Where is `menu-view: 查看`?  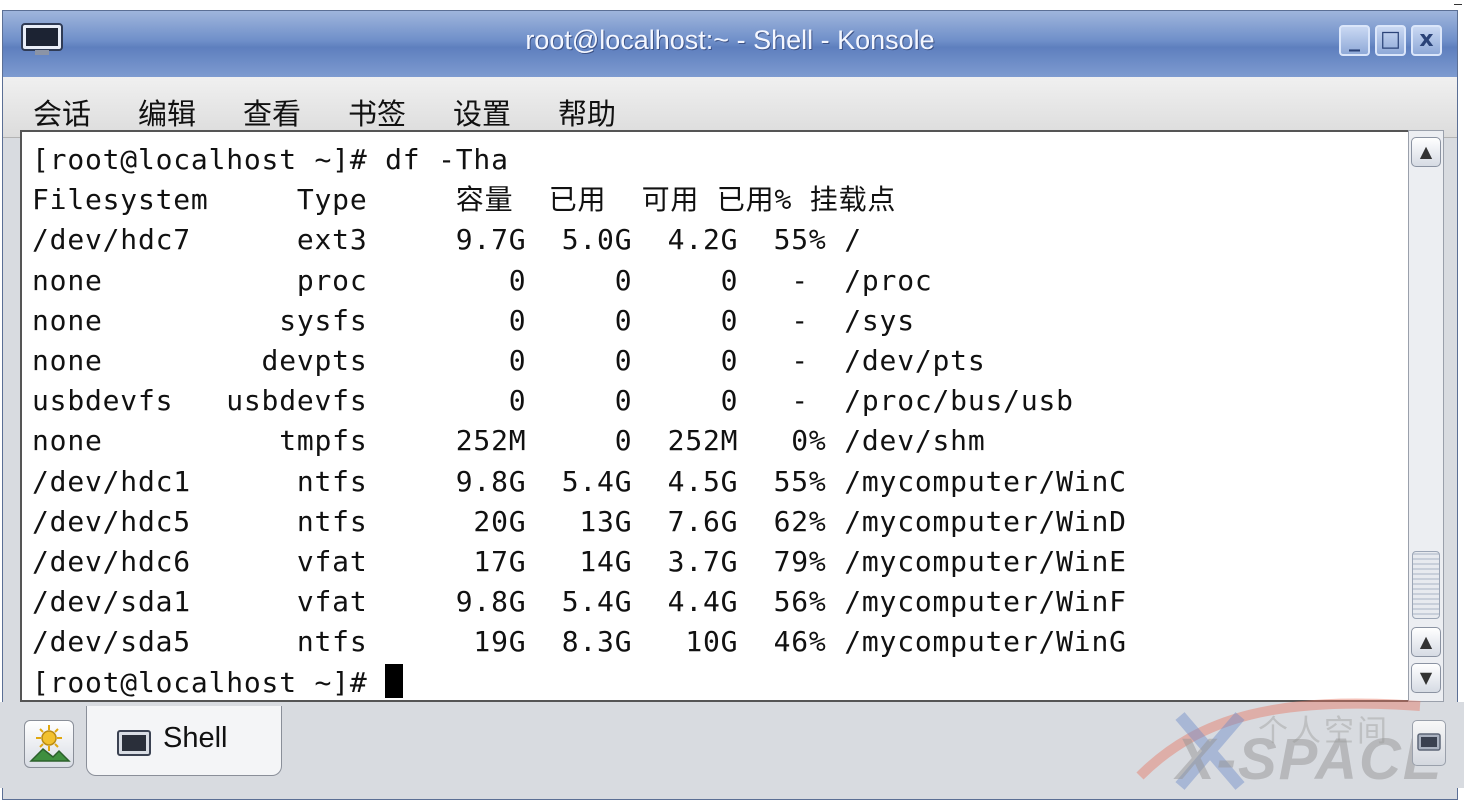
menu-view: 查看 is located at coordinates (272, 112).